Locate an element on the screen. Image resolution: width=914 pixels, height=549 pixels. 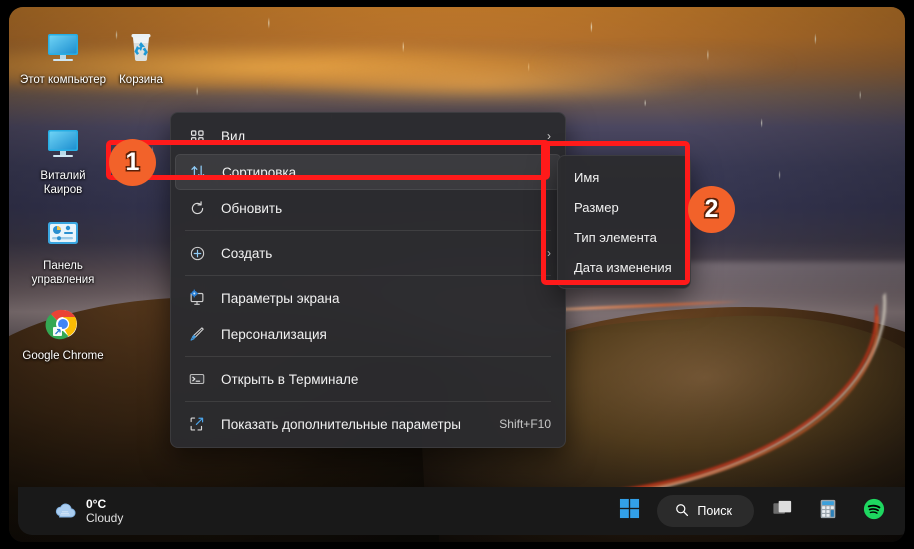
weather-condition: Cloudy is located at coordinates (105, 518).